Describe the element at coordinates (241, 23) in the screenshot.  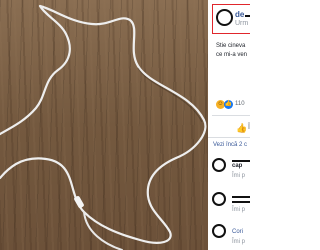
I see `follow-link: Urm` at that location.